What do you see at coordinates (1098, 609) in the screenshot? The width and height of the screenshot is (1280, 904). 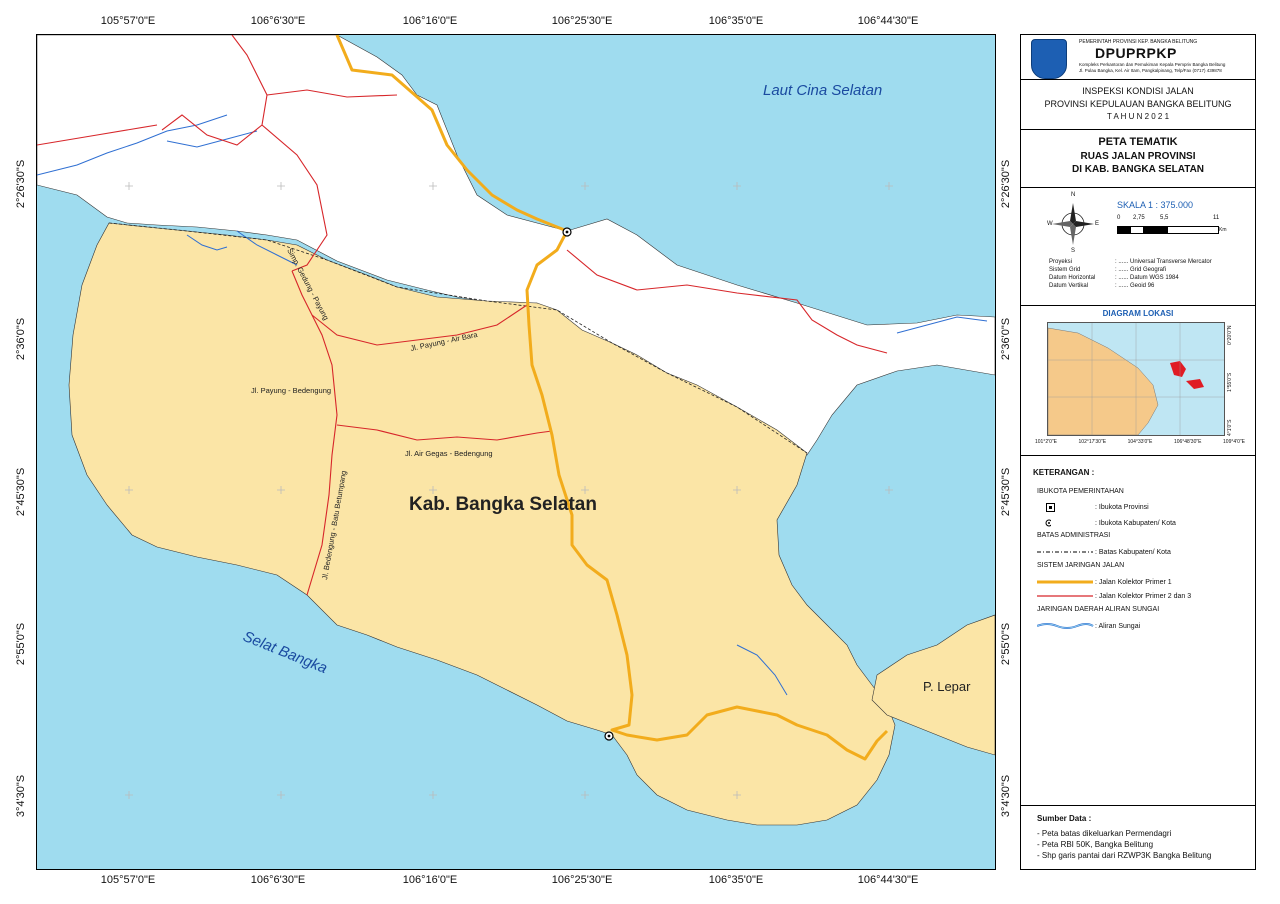 I see `legend-h4: JARINGAN DAERAH ALIRAN SUNGAI` at bounding box center [1098, 609].